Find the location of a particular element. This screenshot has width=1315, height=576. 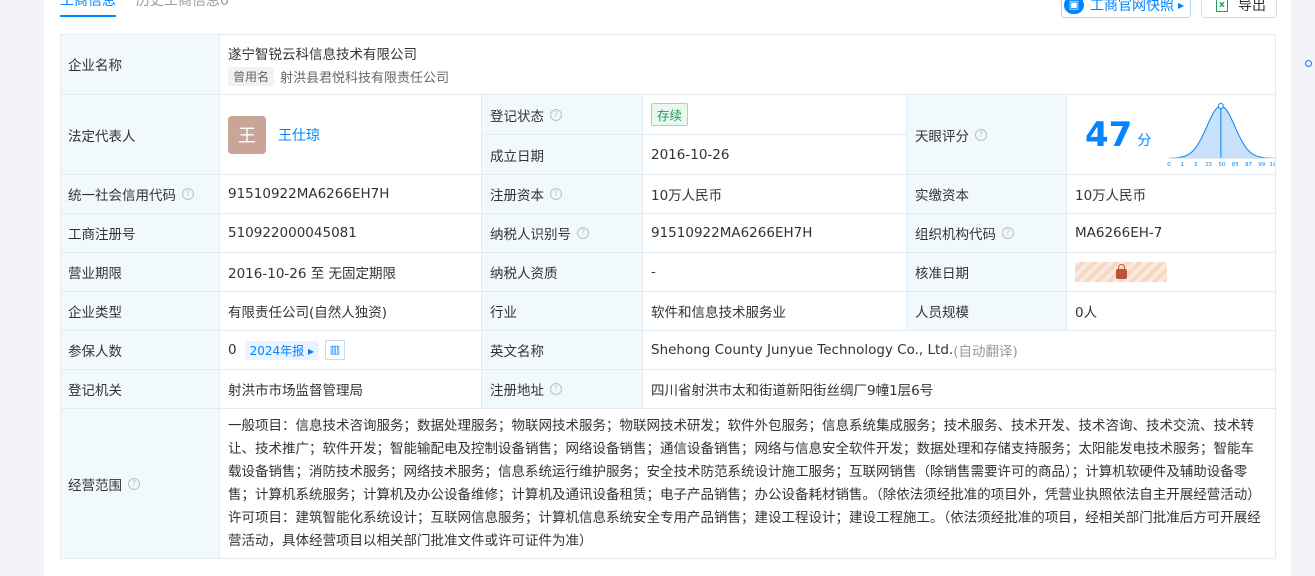

locked-content is located at coordinates (1121, 272).